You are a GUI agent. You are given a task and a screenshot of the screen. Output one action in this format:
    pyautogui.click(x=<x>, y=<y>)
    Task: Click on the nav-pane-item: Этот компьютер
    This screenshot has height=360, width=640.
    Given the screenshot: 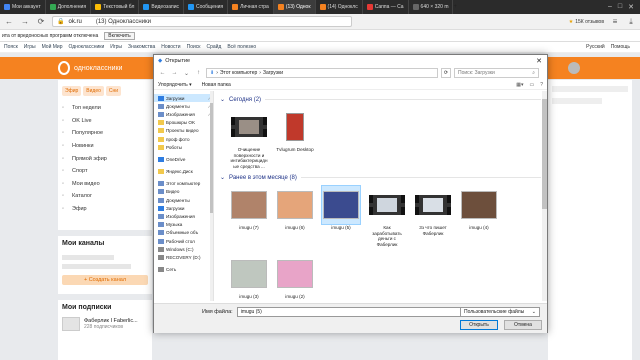 What is the action you would take?
    pyautogui.click(x=183, y=184)
    